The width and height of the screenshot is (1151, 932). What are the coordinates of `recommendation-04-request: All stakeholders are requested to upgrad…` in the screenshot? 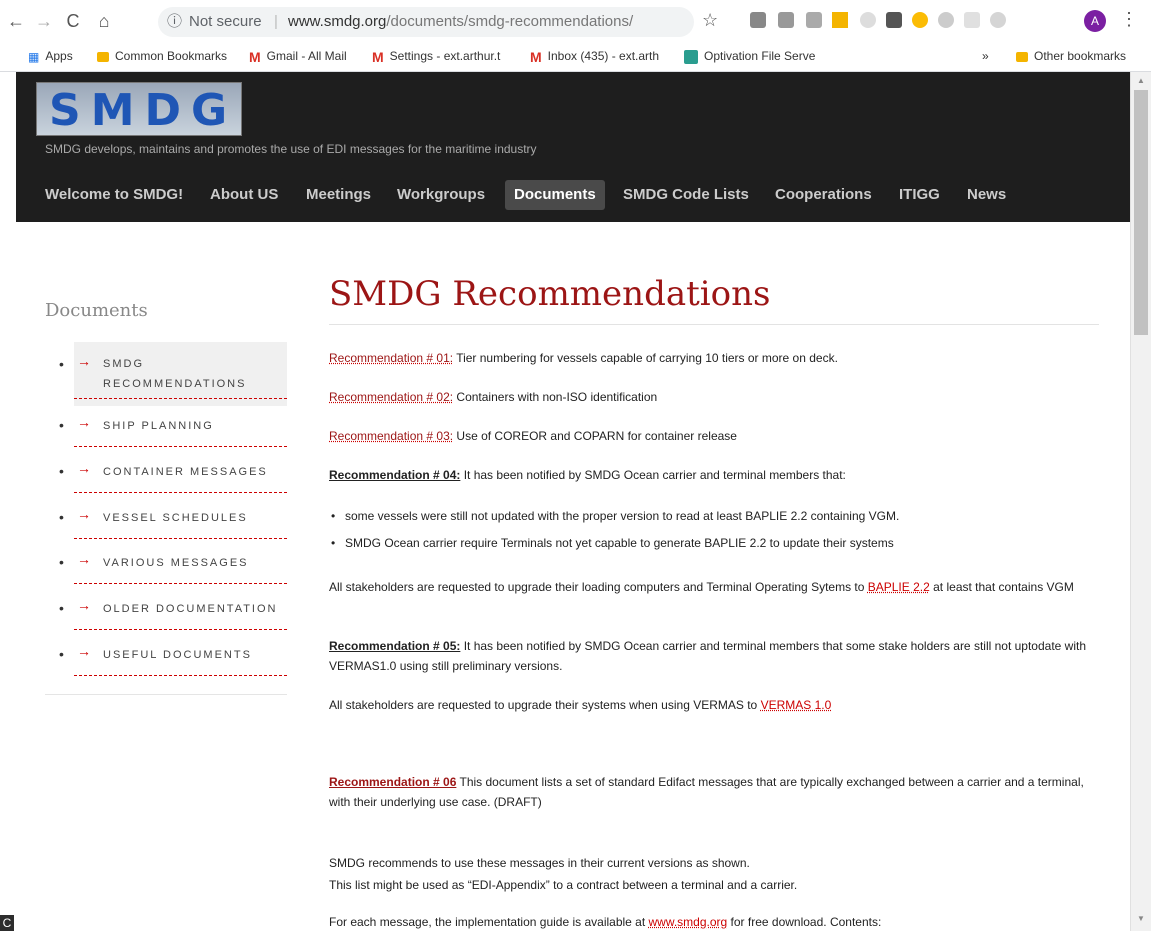 It's located at (701, 587).